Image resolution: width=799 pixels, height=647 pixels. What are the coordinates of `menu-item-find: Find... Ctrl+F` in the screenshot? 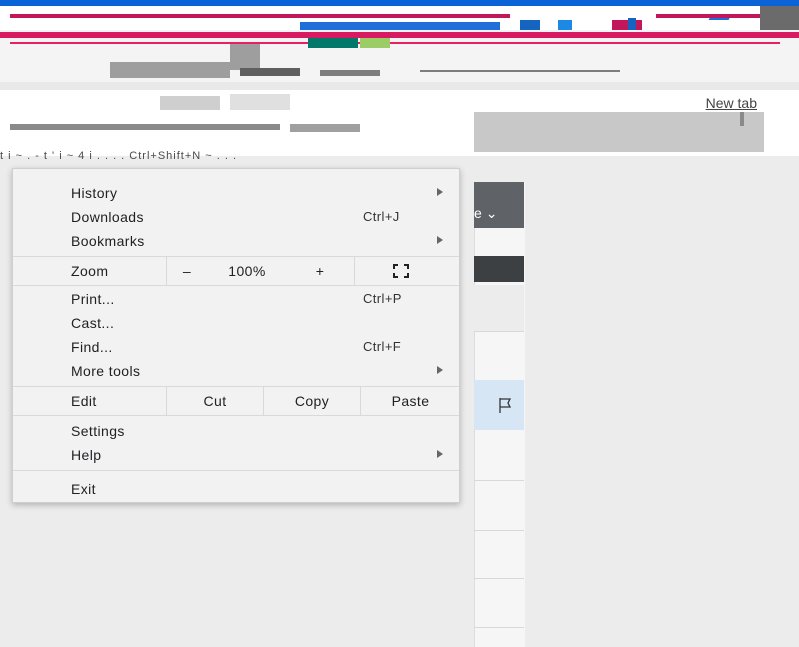 It's located at (236, 346).